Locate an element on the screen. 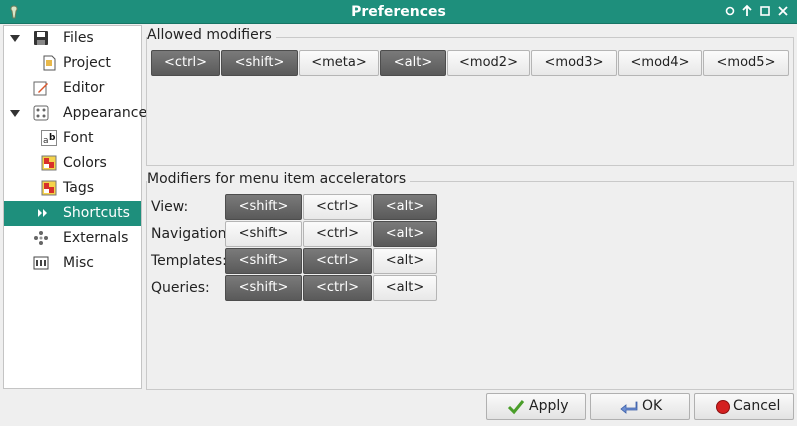 This screenshot has width=797, height=426. sidebar-item-shortcuts: Shortcuts is located at coordinates (72, 213).